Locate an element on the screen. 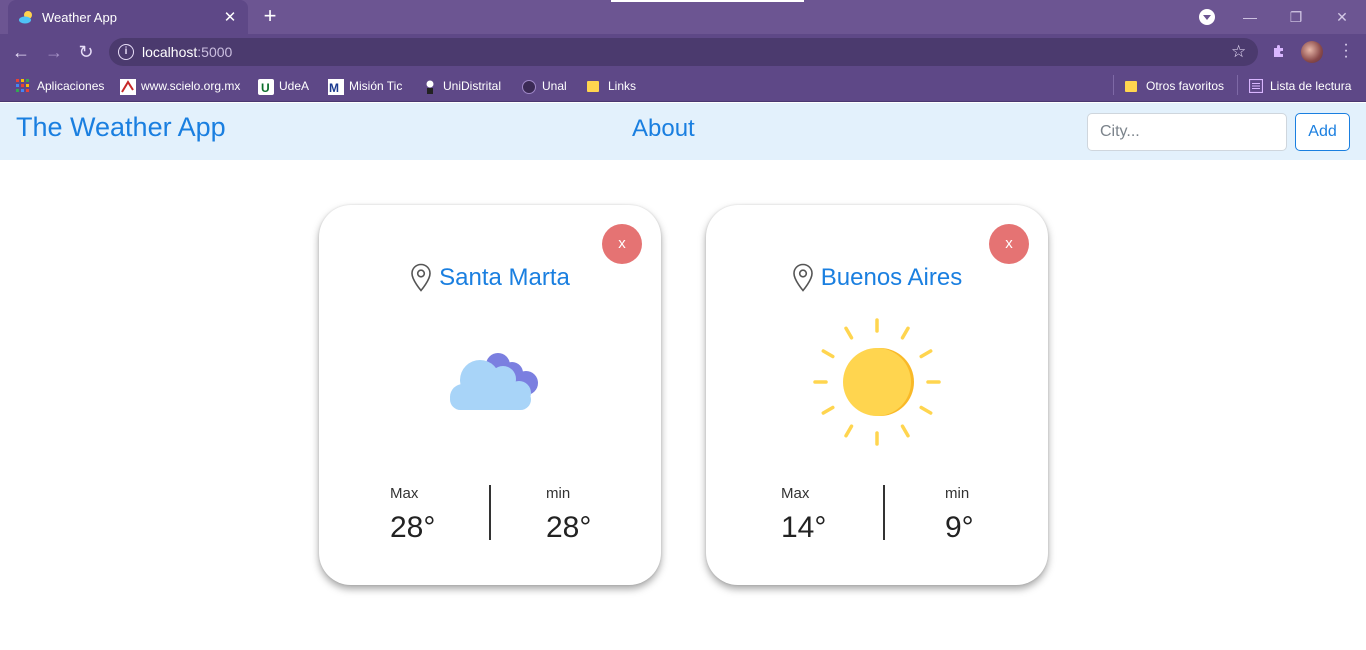 The height and width of the screenshot is (650, 1366). bookmark-otros-favoritos: Otros favoritos is located at coordinates (1174, 86).